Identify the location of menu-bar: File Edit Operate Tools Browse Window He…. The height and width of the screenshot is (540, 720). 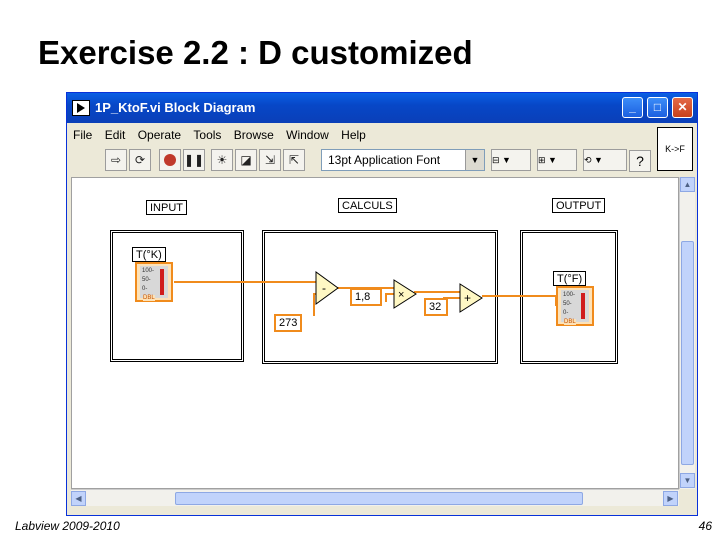
(224, 137).